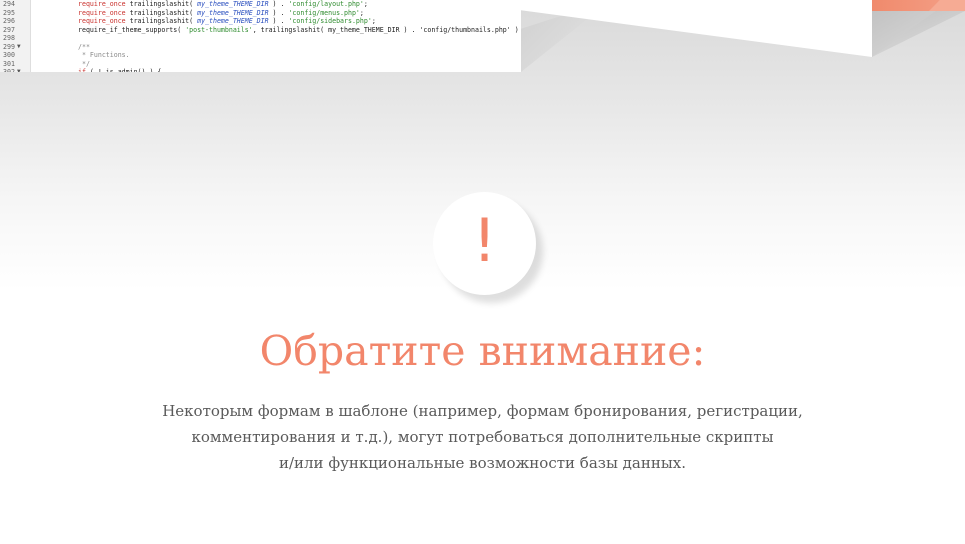 Image resolution: width=965 pixels, height=544 pixels. I want to click on code-text: /**, so click(84, 47).